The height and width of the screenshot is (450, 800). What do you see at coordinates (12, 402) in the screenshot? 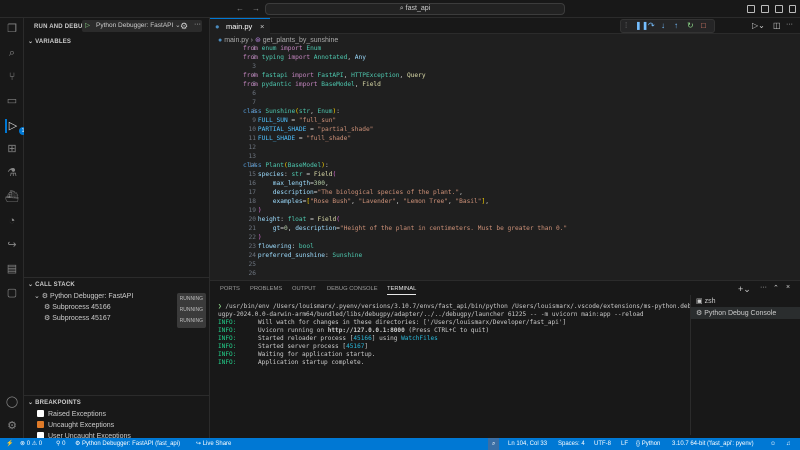
I see `account-icon: ◯` at bounding box center [12, 402].